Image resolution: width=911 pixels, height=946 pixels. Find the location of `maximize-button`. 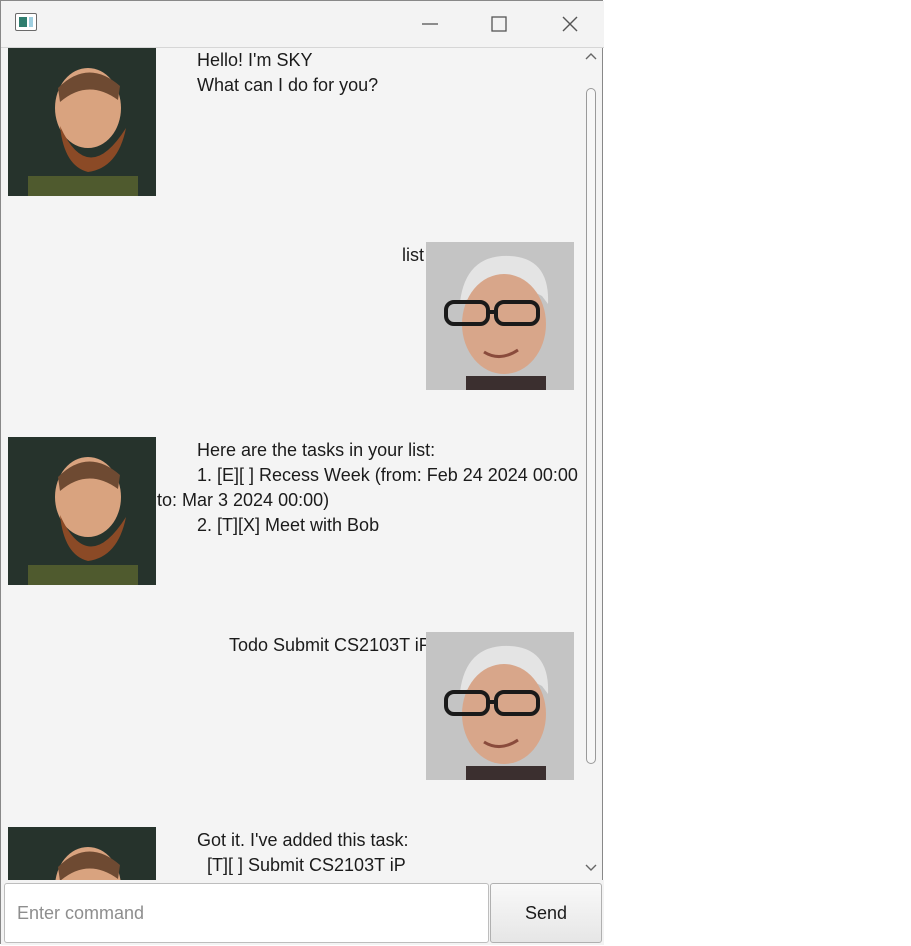

maximize-button is located at coordinates (499, 24).